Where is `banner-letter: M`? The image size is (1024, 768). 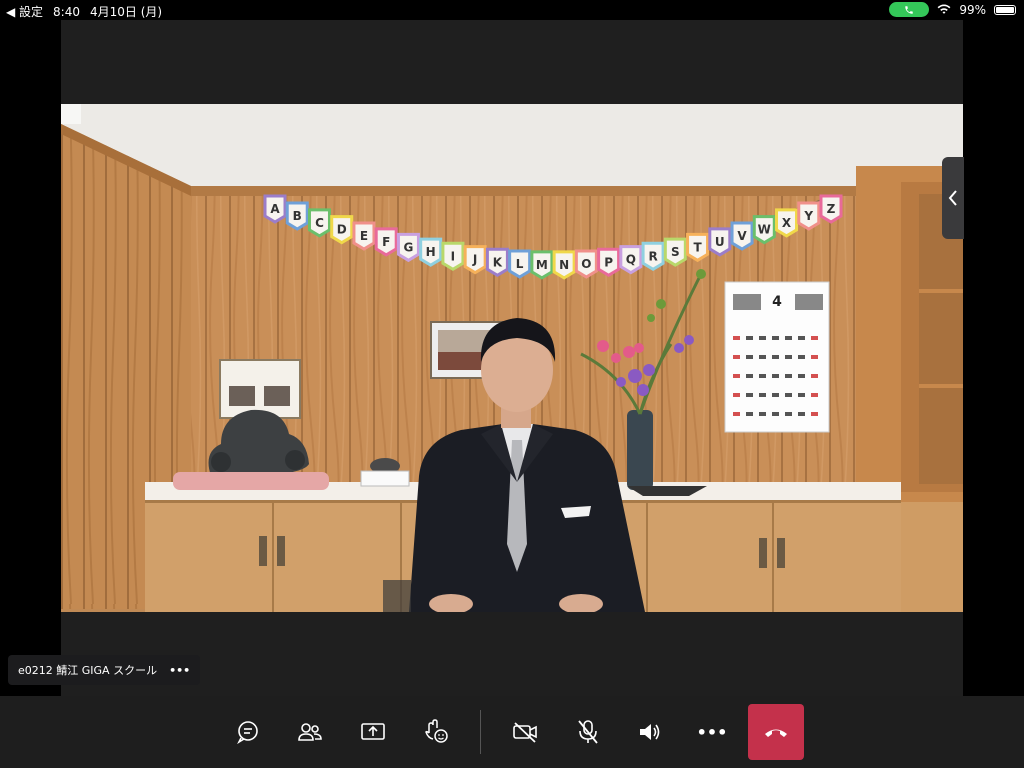 banner-letter: M is located at coordinates (542, 265).